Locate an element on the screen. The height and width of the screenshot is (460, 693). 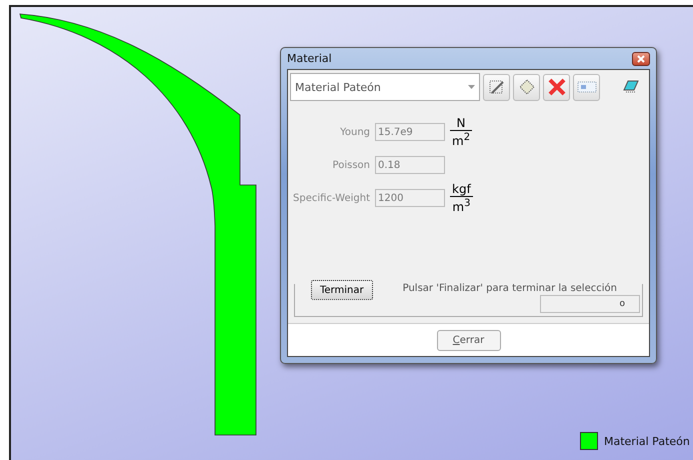
unit-fraction: kgf m$^{3}$ is located at coordinates (461, 198).